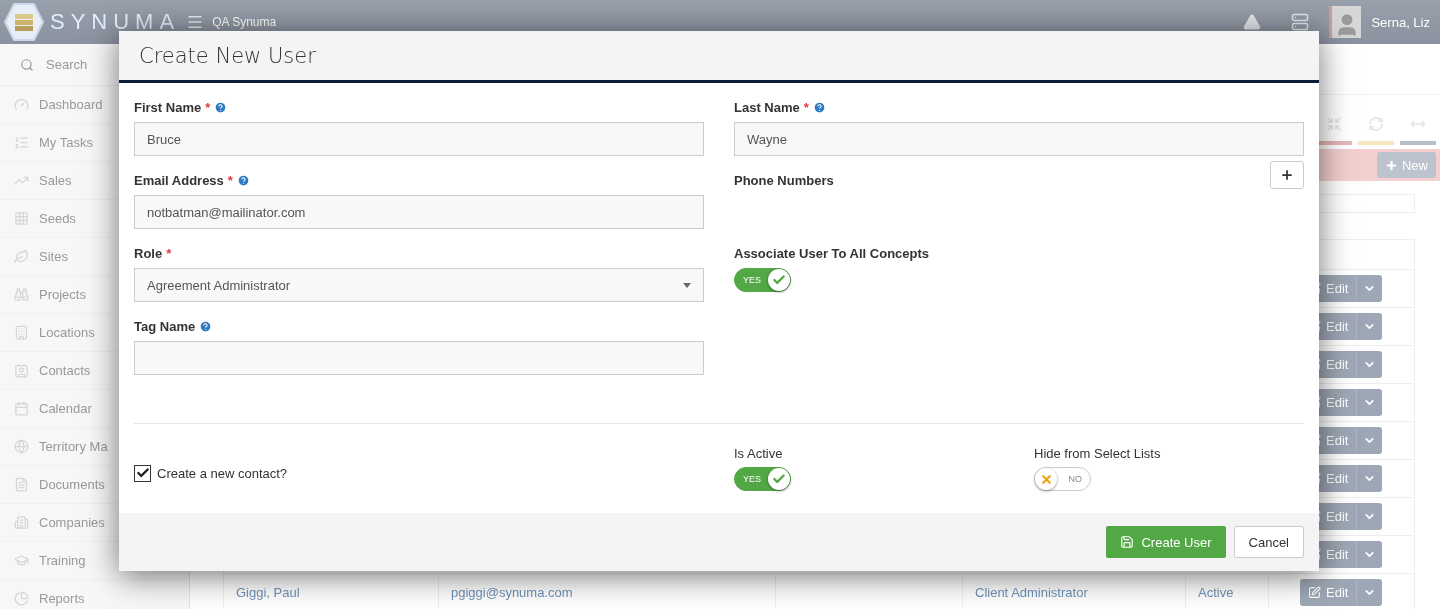 This screenshot has height=609, width=1440. Describe the element at coordinates (1300, 22) in the screenshot. I see `server-icon` at that location.